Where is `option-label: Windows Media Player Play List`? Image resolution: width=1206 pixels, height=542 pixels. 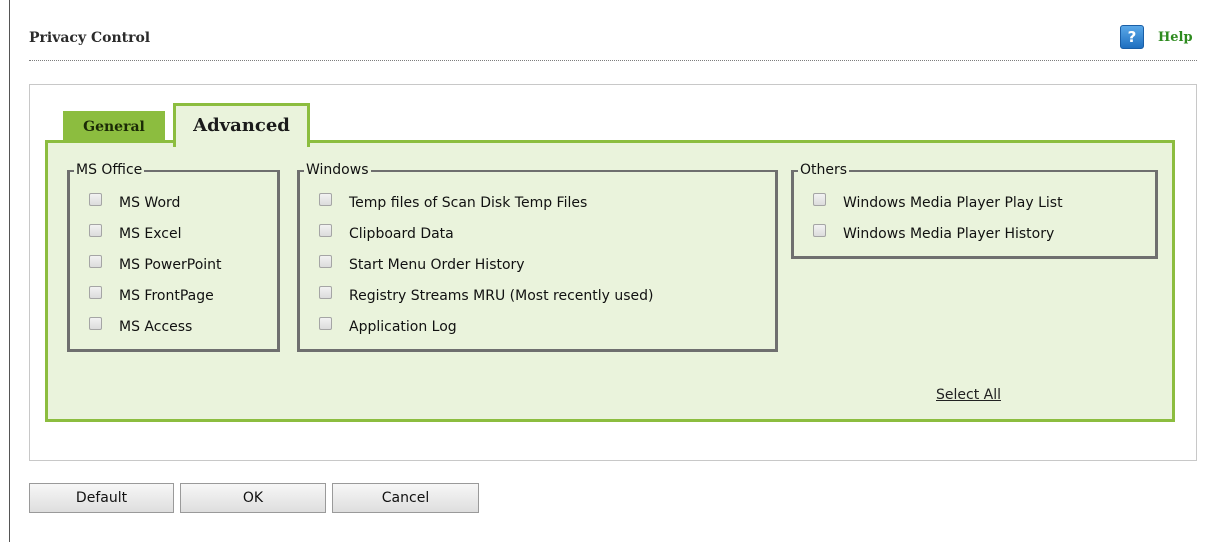
option-label: Windows Media Player Play List is located at coordinates (953, 203).